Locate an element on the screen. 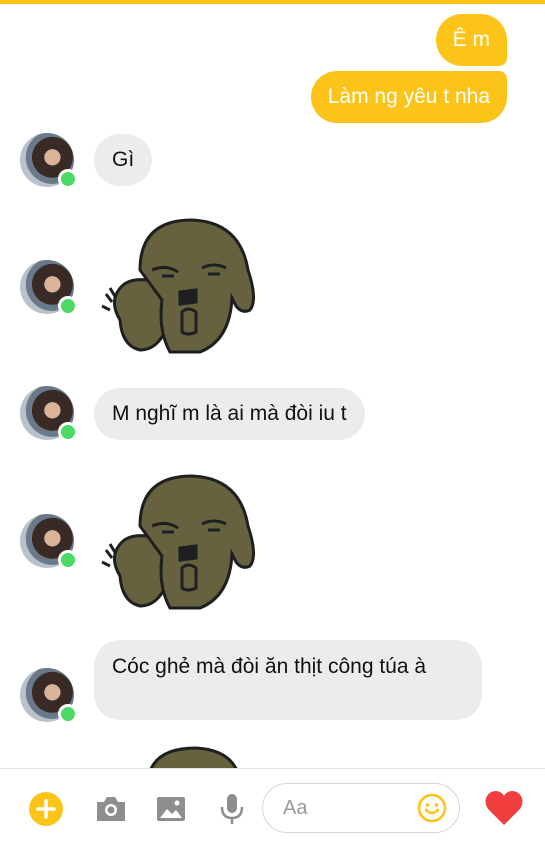 The height and width of the screenshot is (847, 545). outgoing-message: Ê m is located at coordinates (471, 40).